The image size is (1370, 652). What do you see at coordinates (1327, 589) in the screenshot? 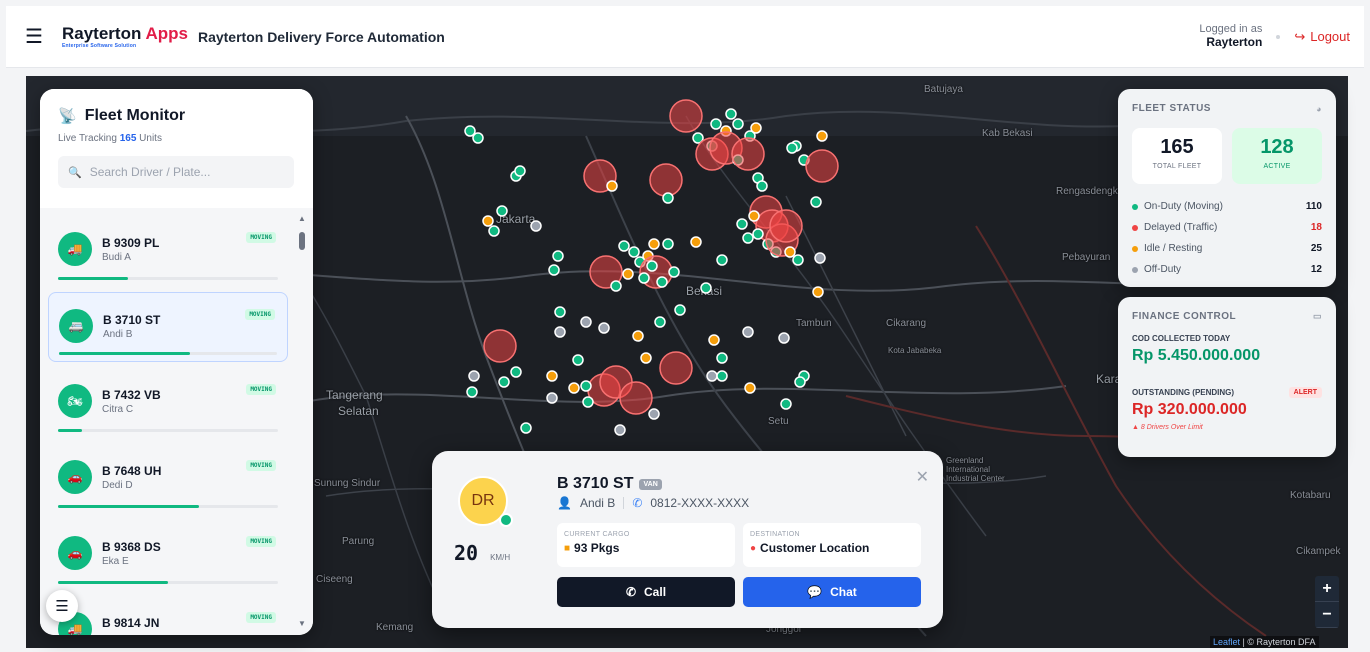
I see `zoom-in-button: +` at bounding box center [1327, 589].